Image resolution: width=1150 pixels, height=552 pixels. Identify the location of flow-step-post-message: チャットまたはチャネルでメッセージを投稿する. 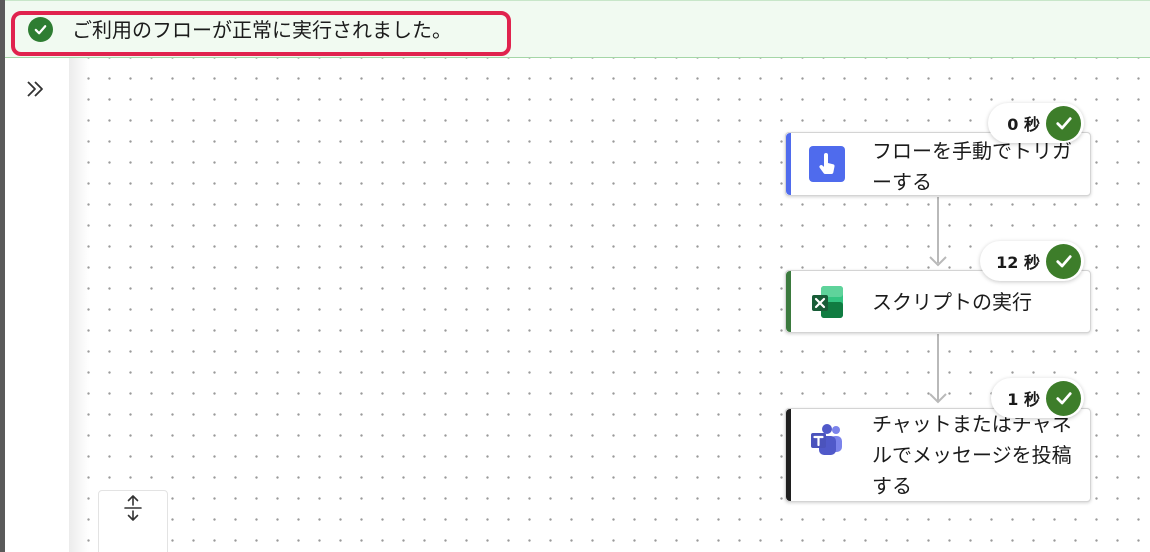
(938, 455).